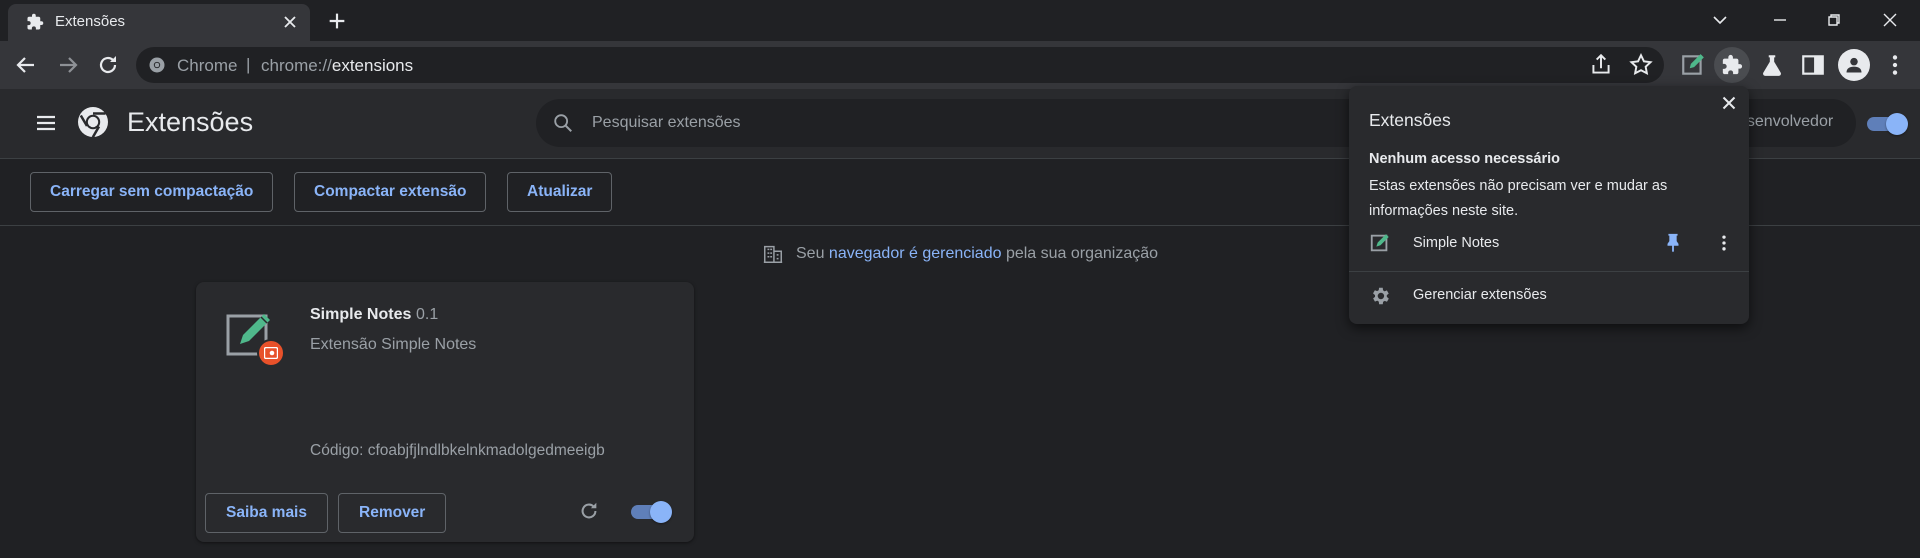  I want to click on gear-icon, so click(1381, 296).